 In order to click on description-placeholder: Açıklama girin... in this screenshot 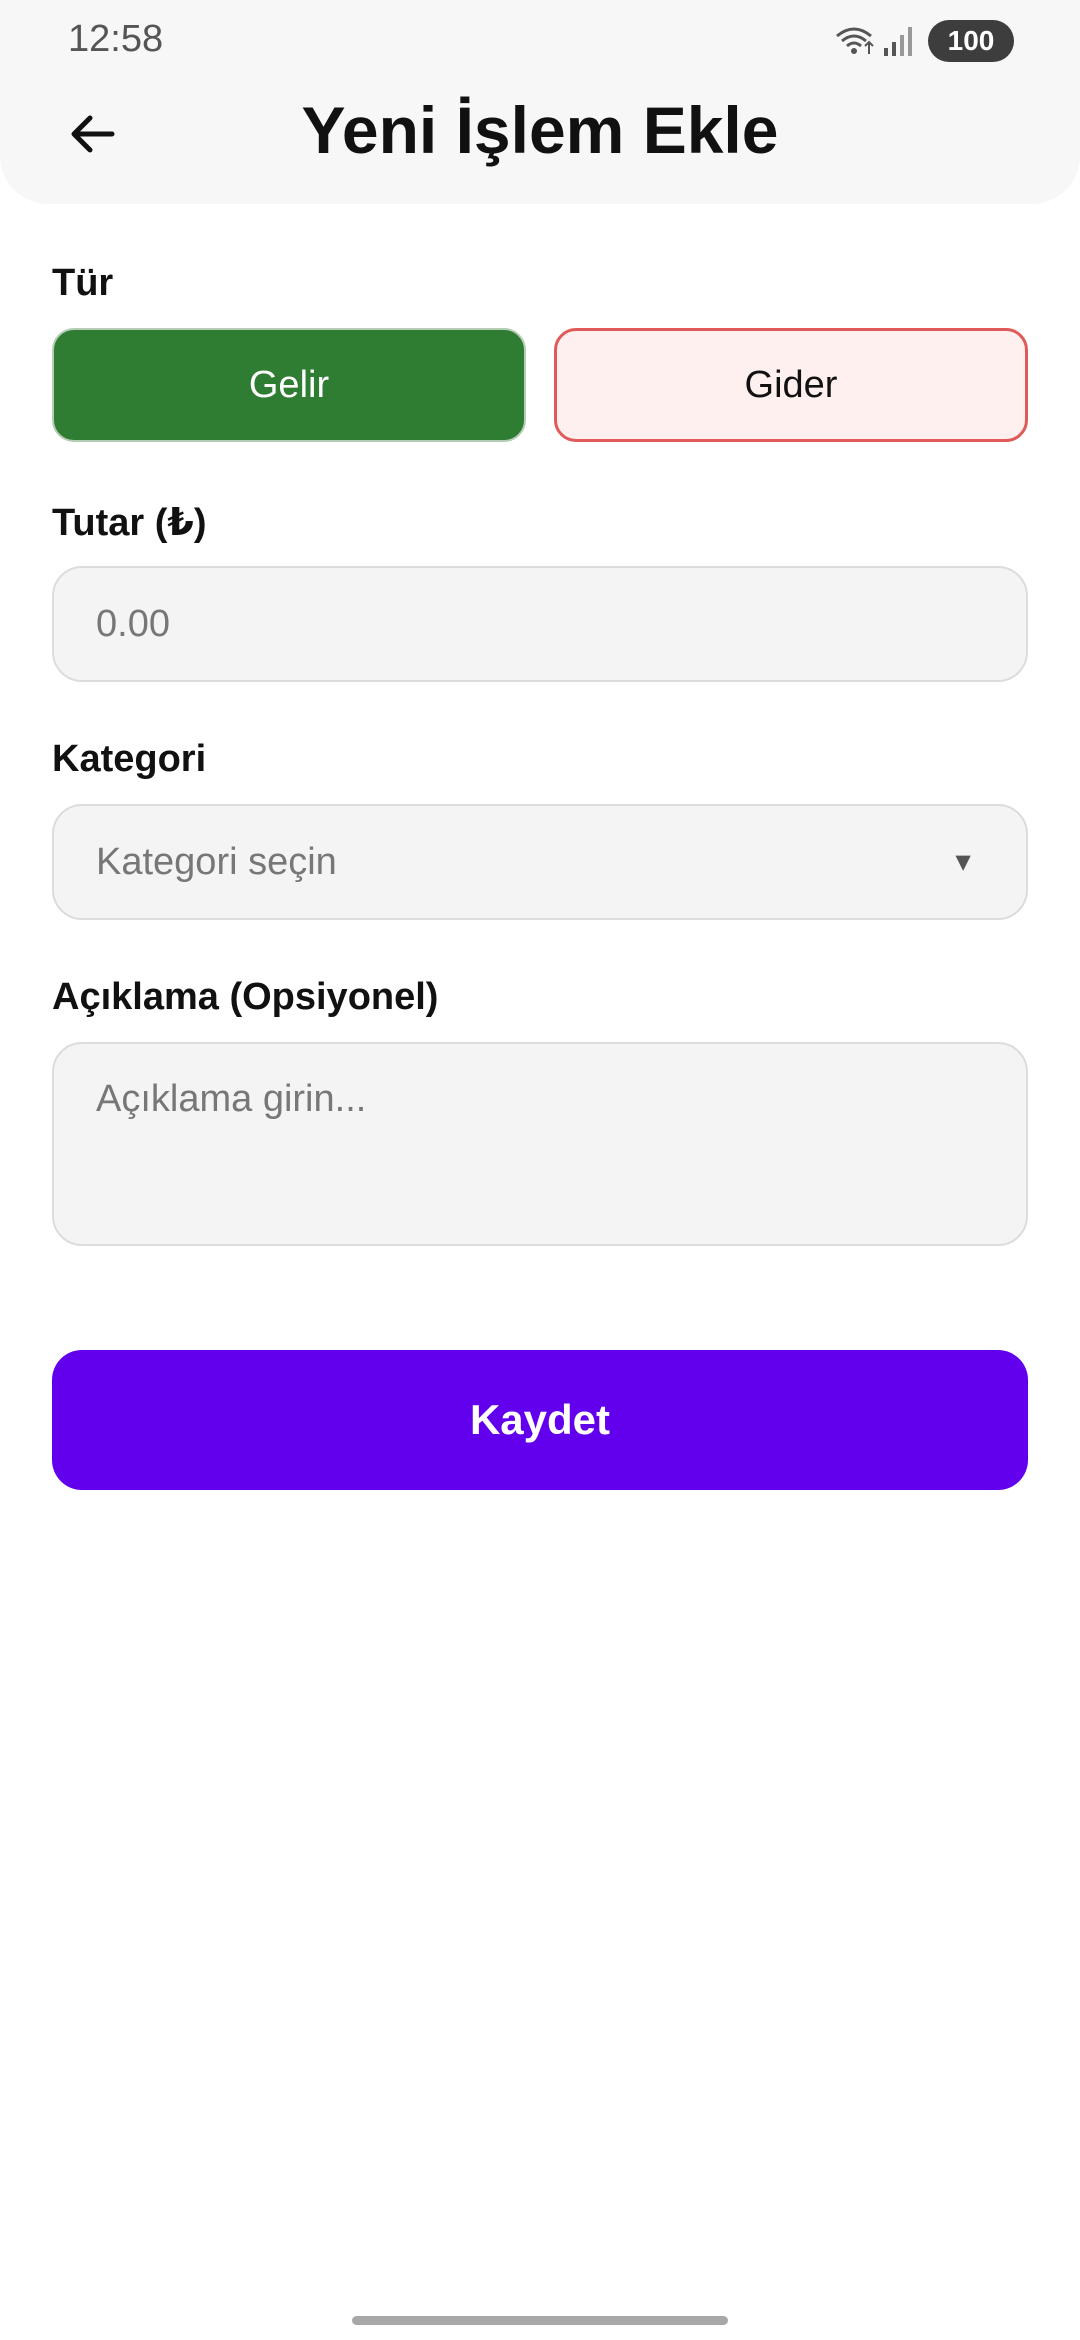, I will do `click(231, 1099)`.